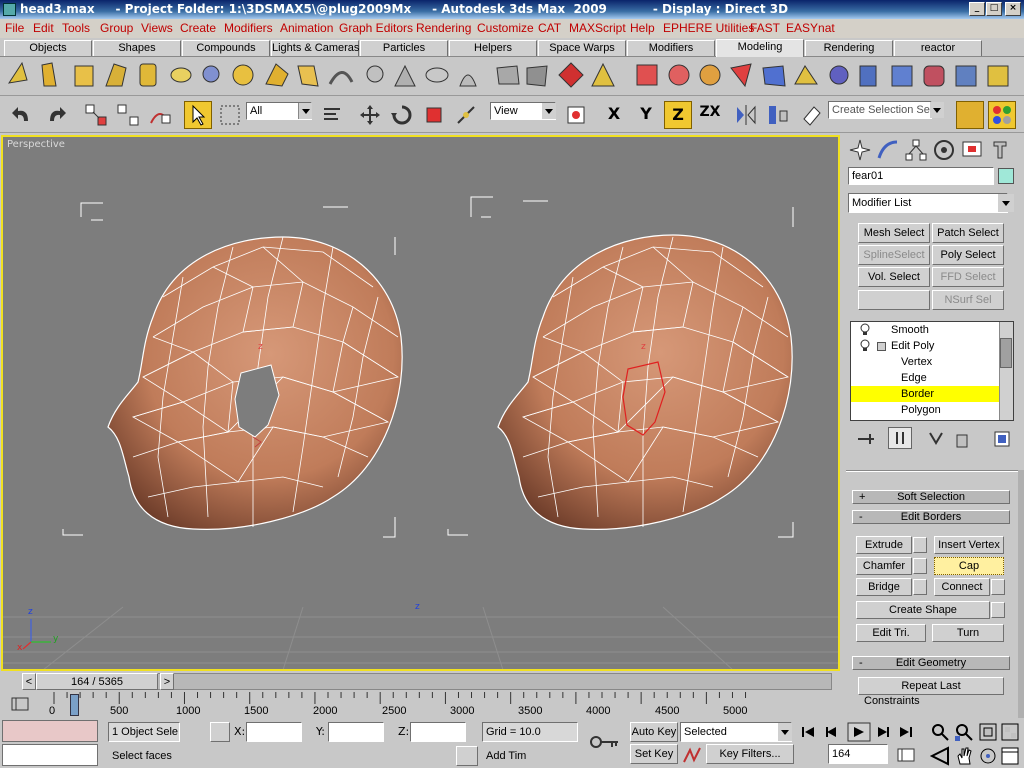 The image size is (1024, 768). Describe the element at coordinates (962, 439) in the screenshot. I see `remove-modifier-icon` at that location.